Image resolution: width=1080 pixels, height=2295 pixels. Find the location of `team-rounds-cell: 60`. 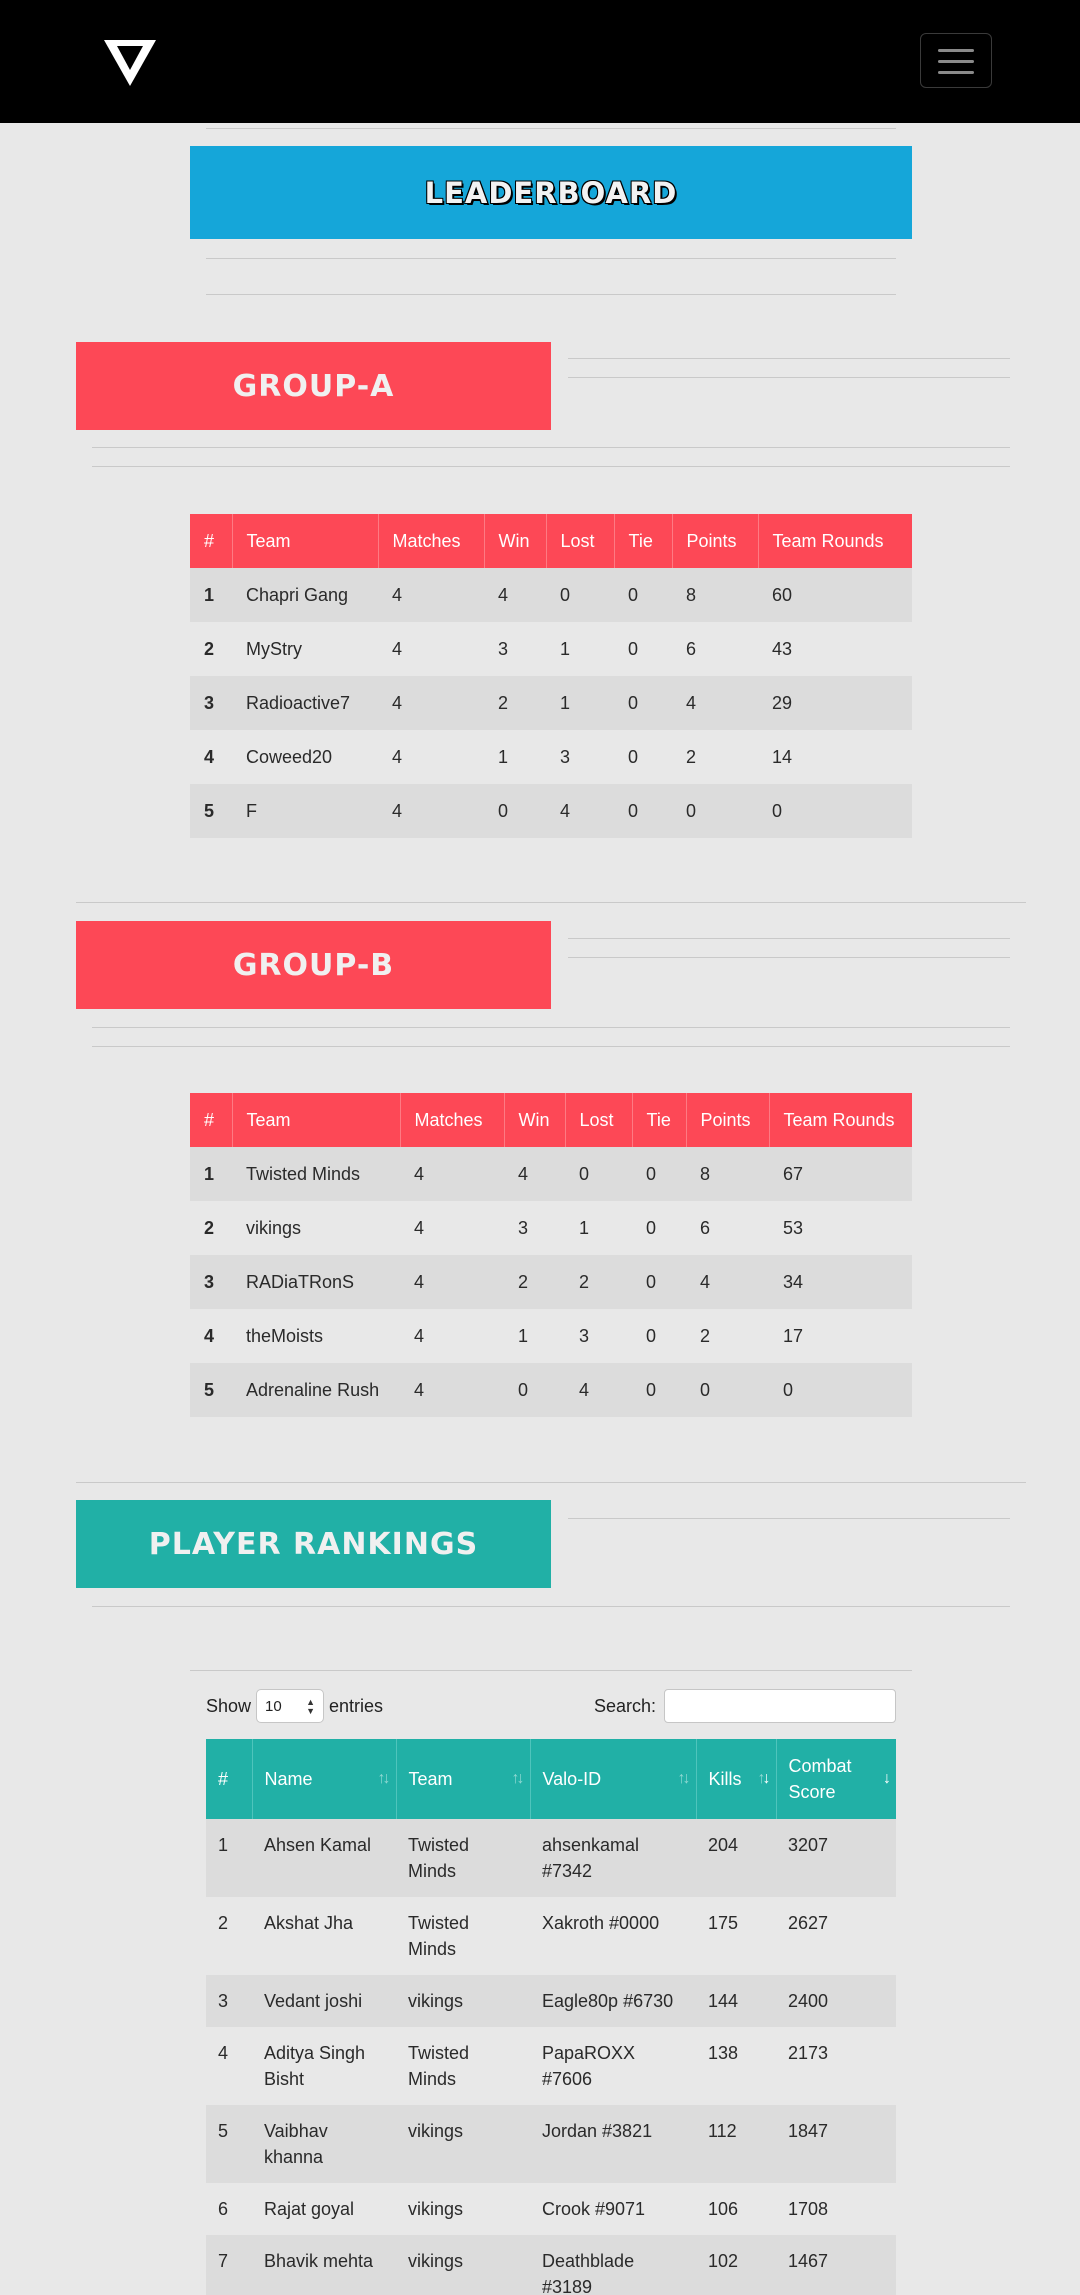

team-rounds-cell: 60 is located at coordinates (782, 594).